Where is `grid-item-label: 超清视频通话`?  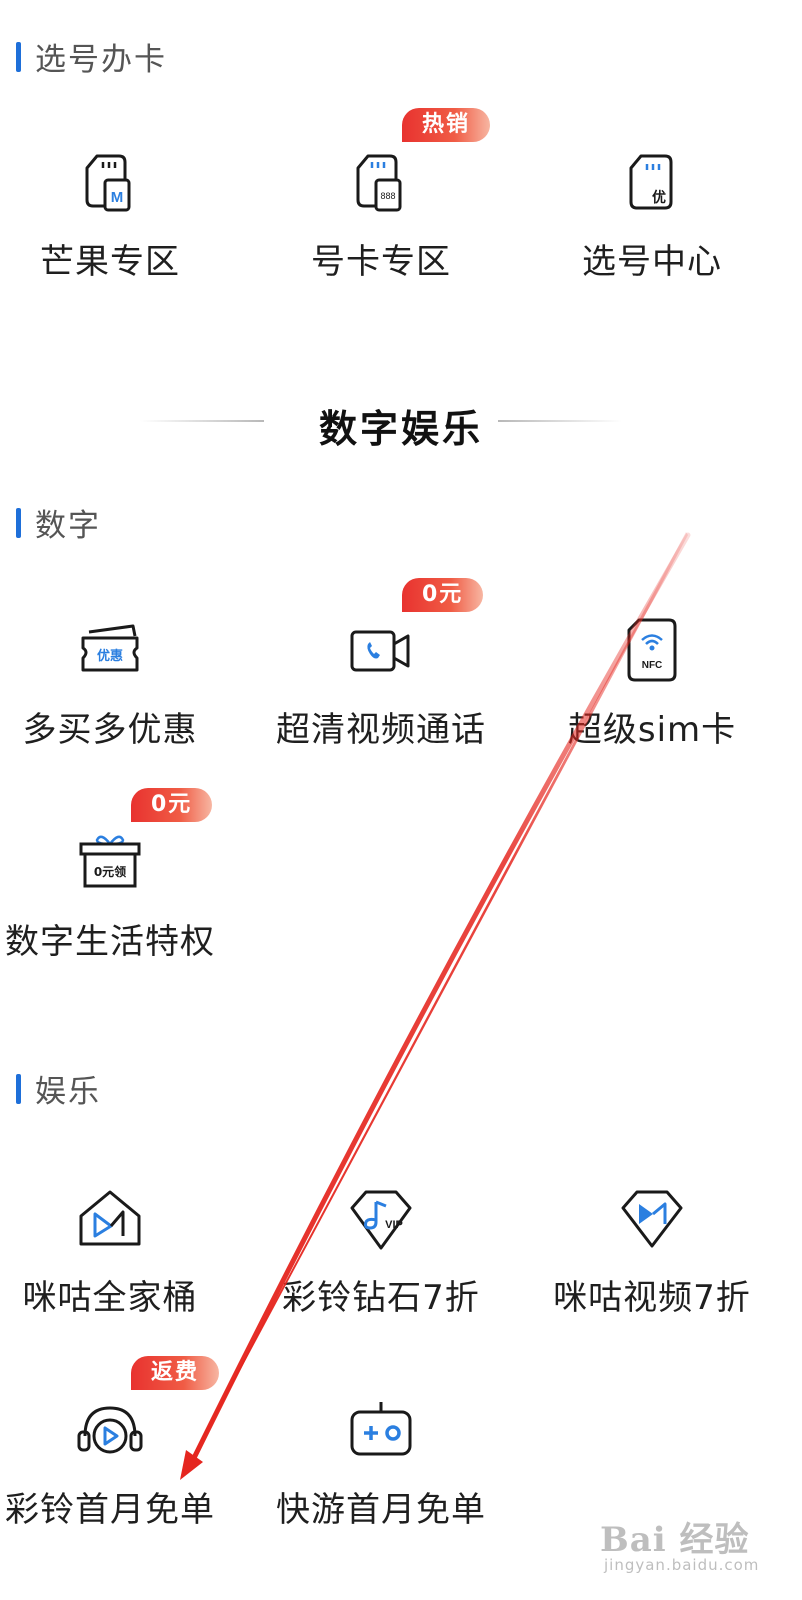 grid-item-label: 超清视频通话 is located at coordinates (381, 730).